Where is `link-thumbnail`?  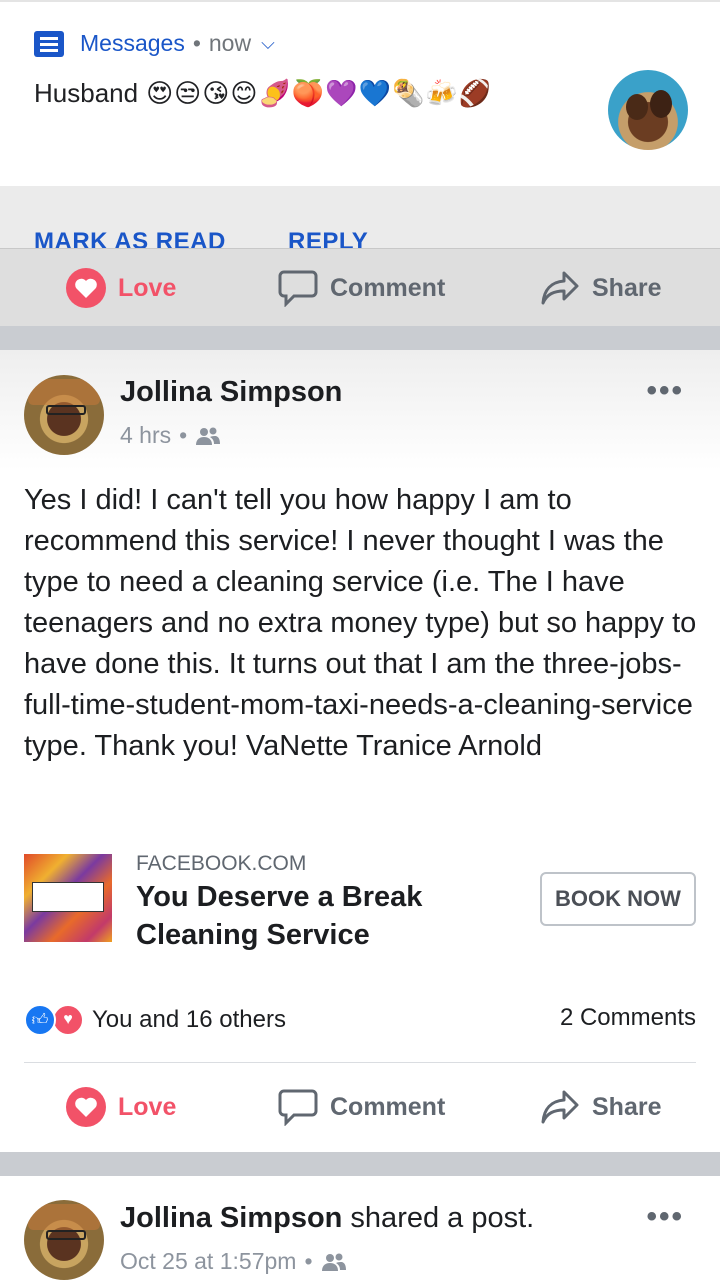
link-thumbnail is located at coordinates (68, 898).